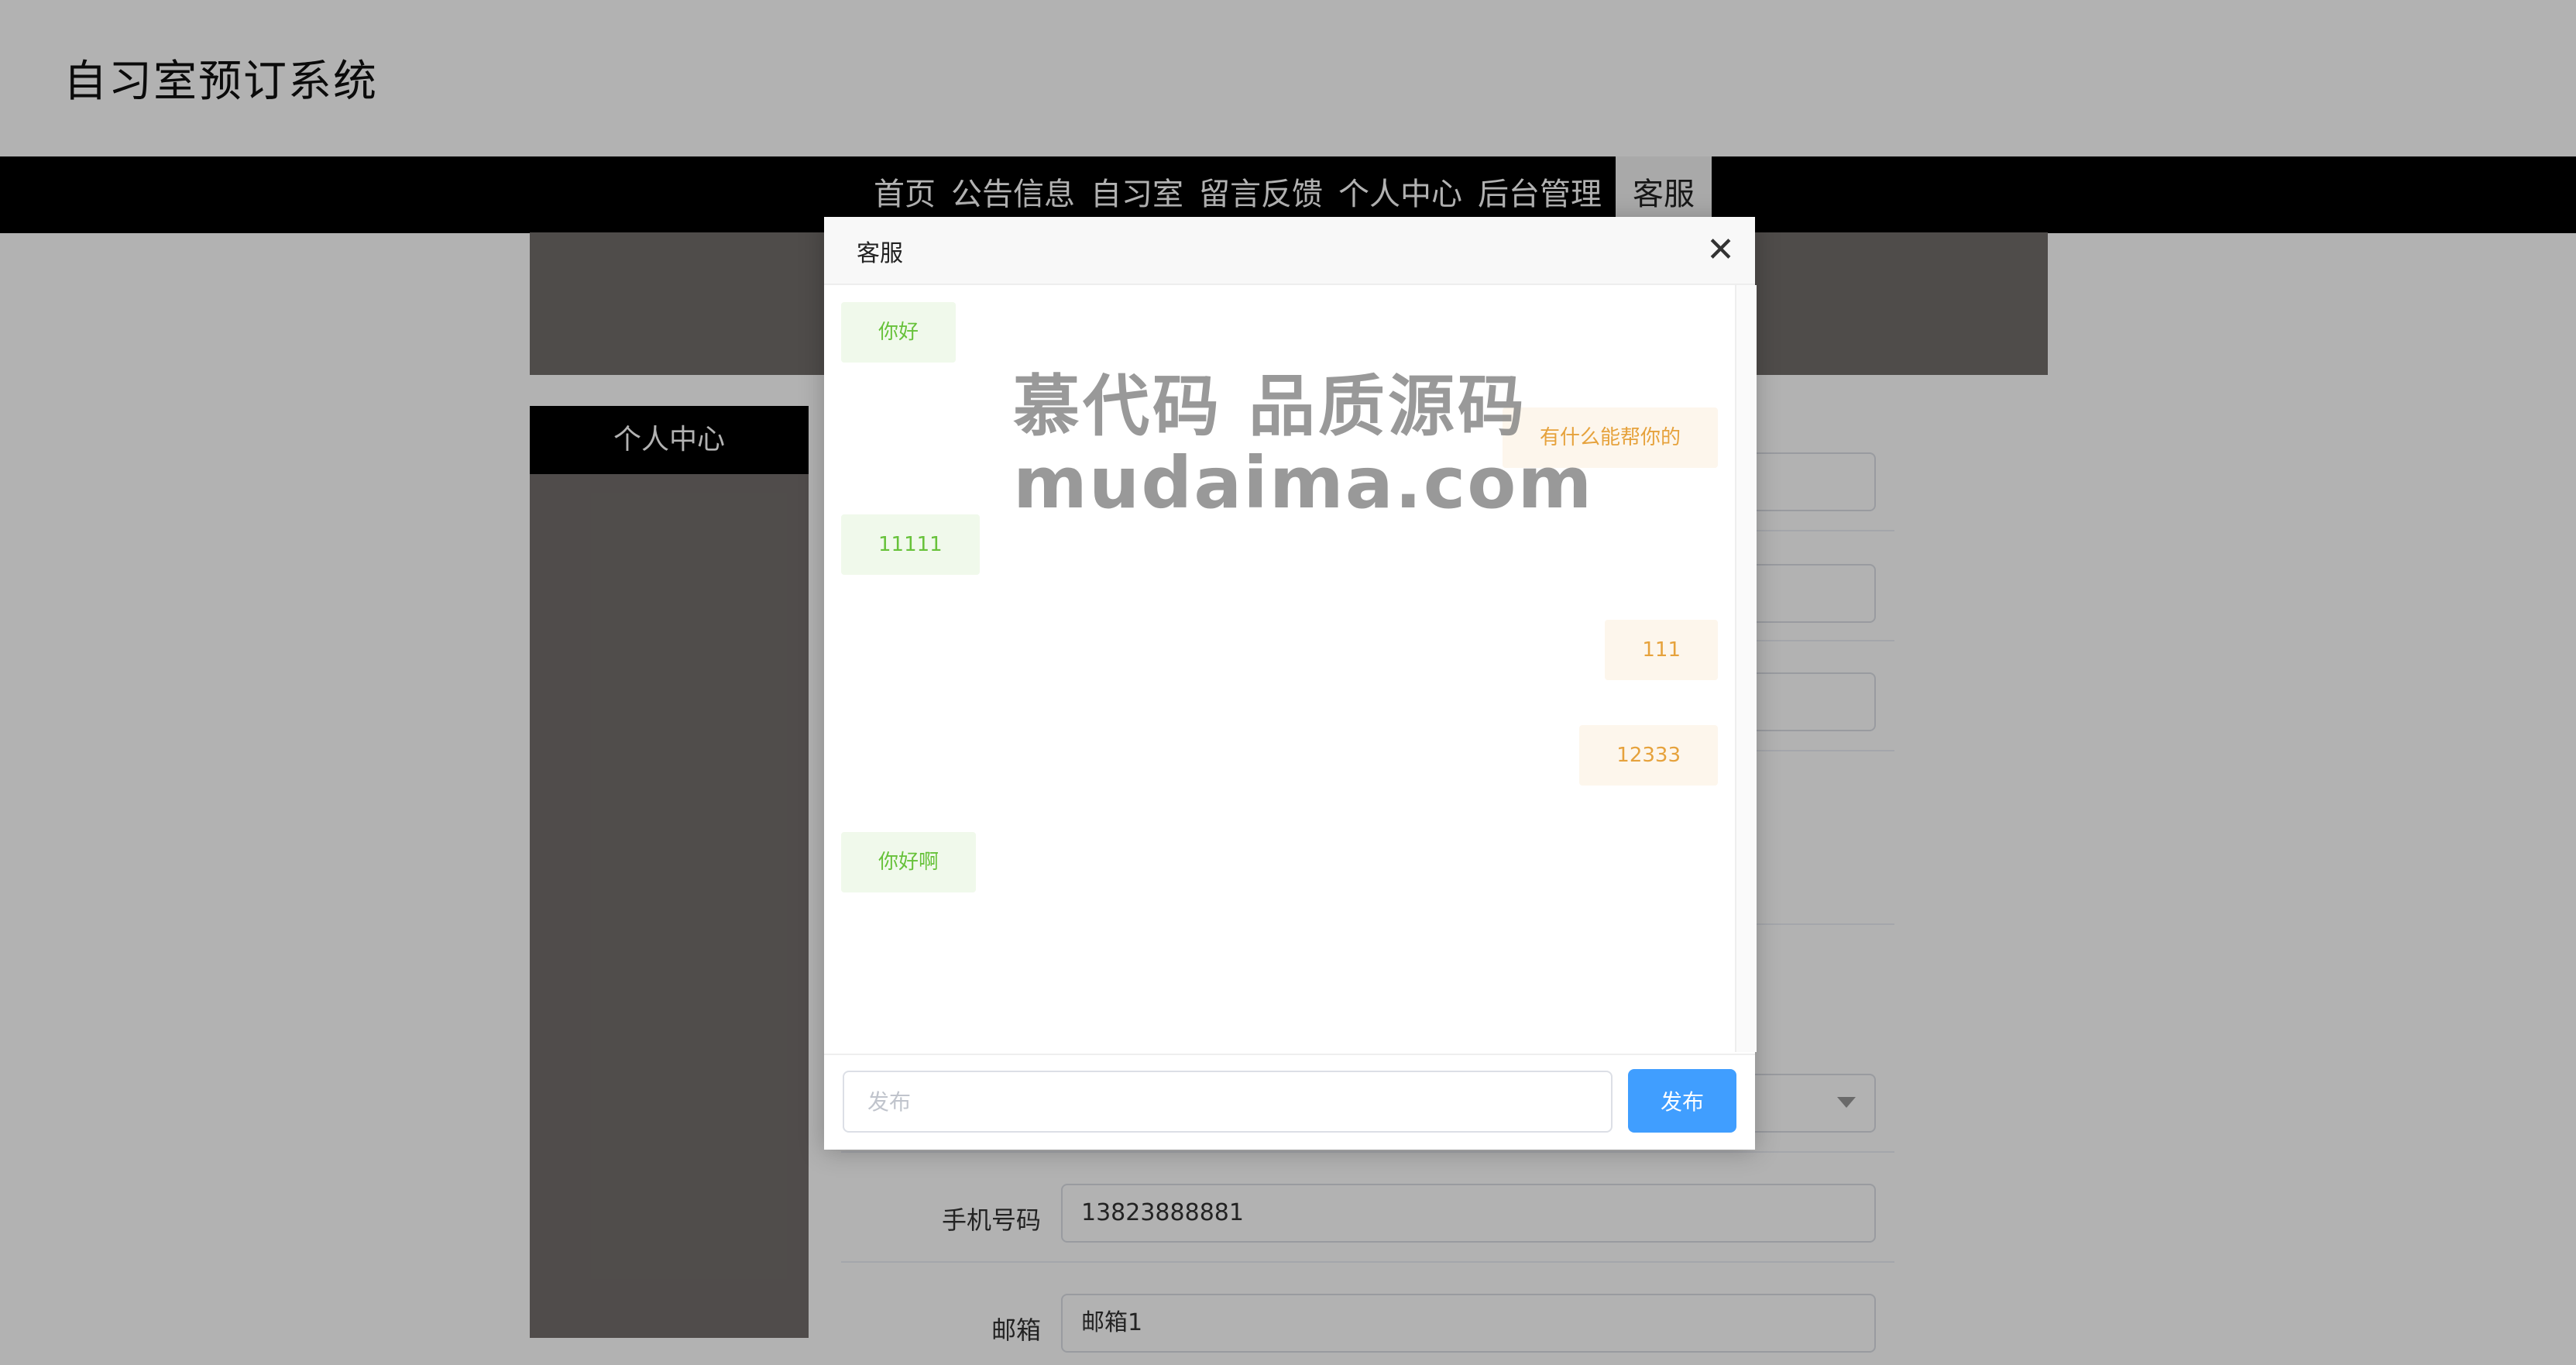 This screenshot has height=1365, width=2576. What do you see at coordinates (1228, 1102) in the screenshot?
I see `chat-message-input` at bounding box center [1228, 1102].